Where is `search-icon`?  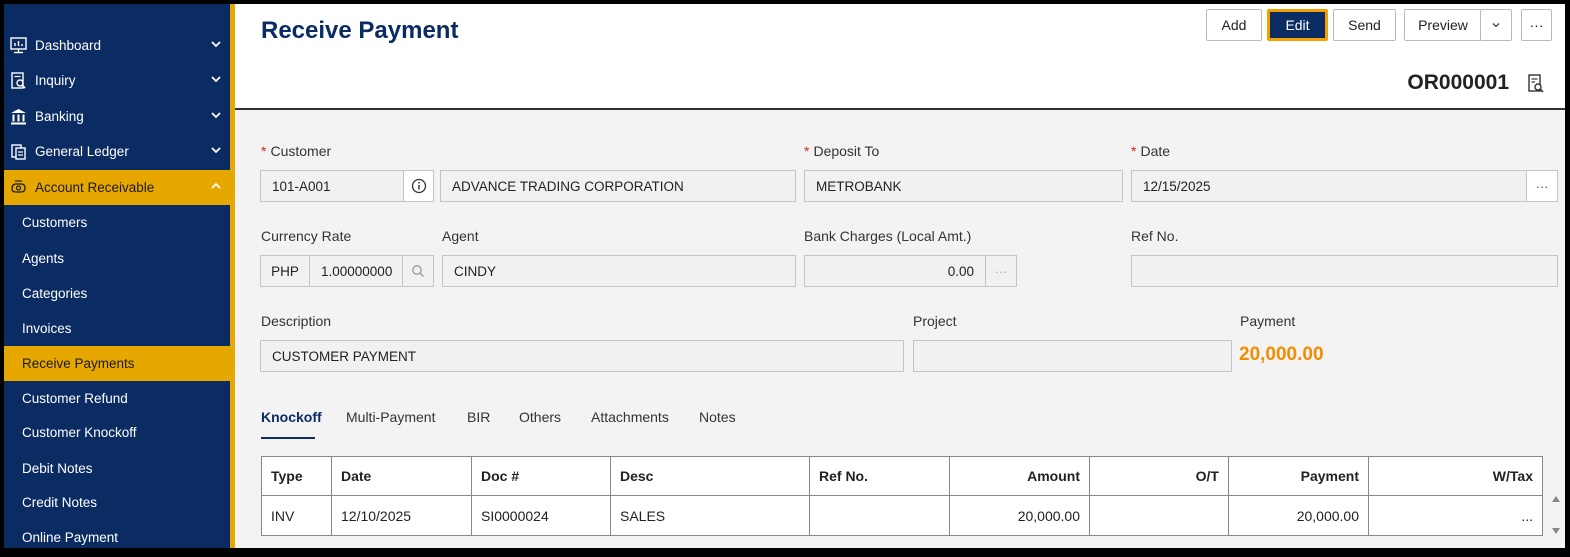
search-icon is located at coordinates (418, 271).